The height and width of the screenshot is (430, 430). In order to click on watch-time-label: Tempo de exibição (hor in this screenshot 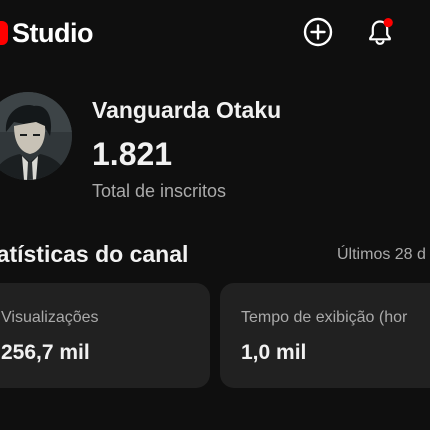, I will do `click(324, 317)`.